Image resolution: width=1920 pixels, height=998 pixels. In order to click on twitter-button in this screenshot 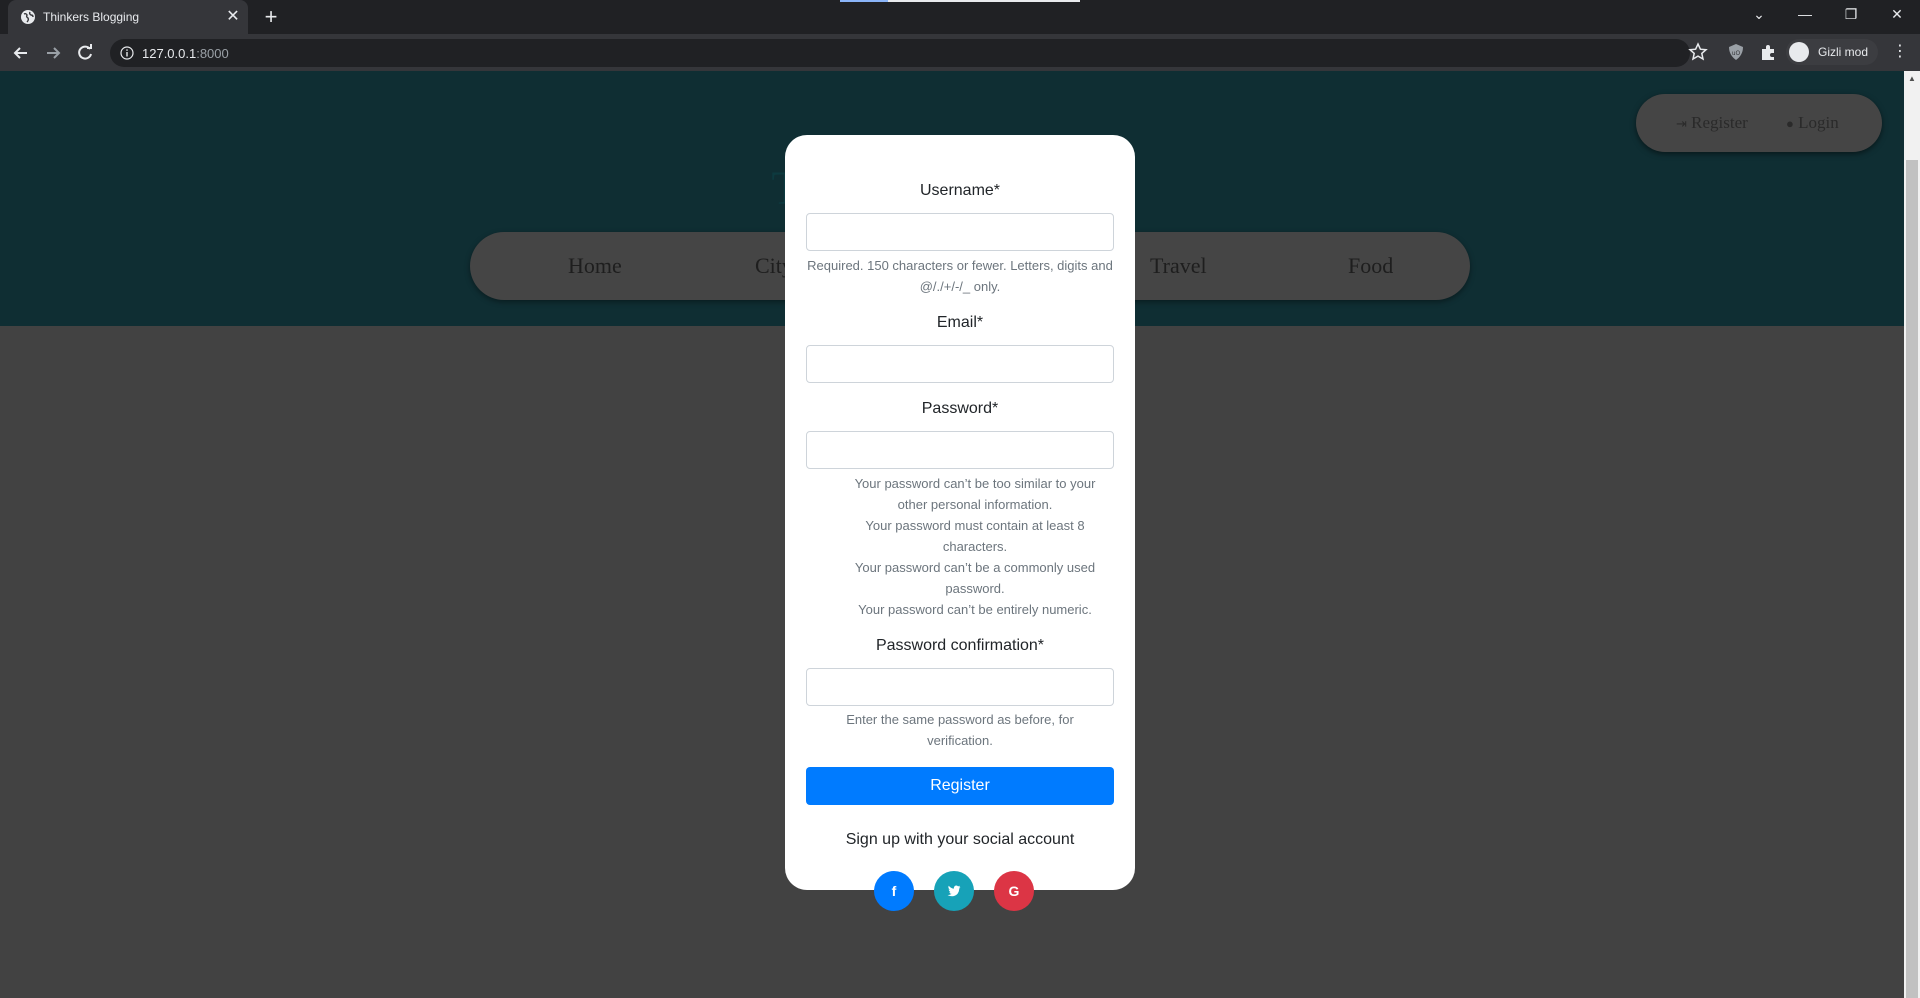, I will do `click(954, 891)`.